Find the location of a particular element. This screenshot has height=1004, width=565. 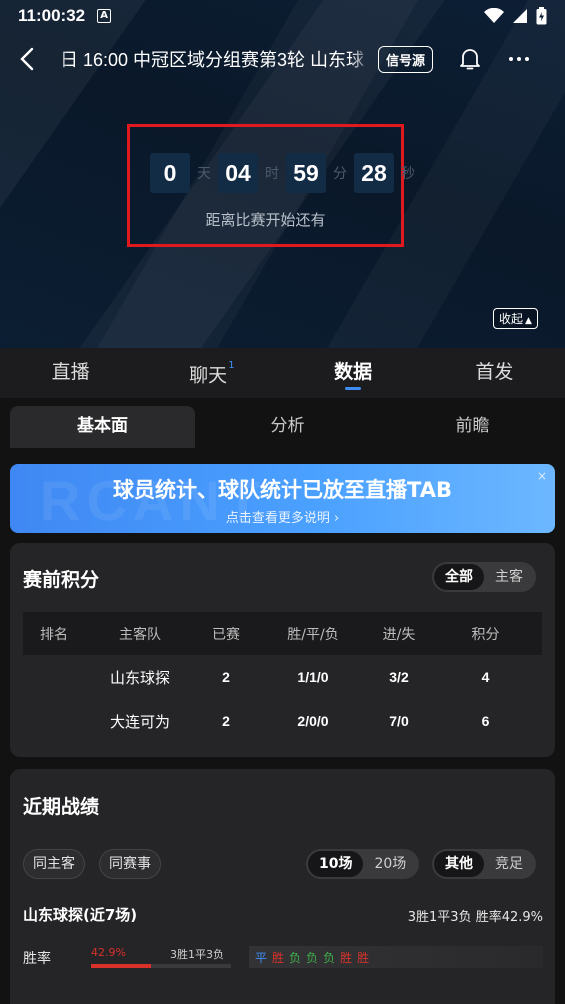

title-bar: 日 16:00 中冠区域分组赛第3轮 山东球 信号源 is located at coordinates (282, 59).